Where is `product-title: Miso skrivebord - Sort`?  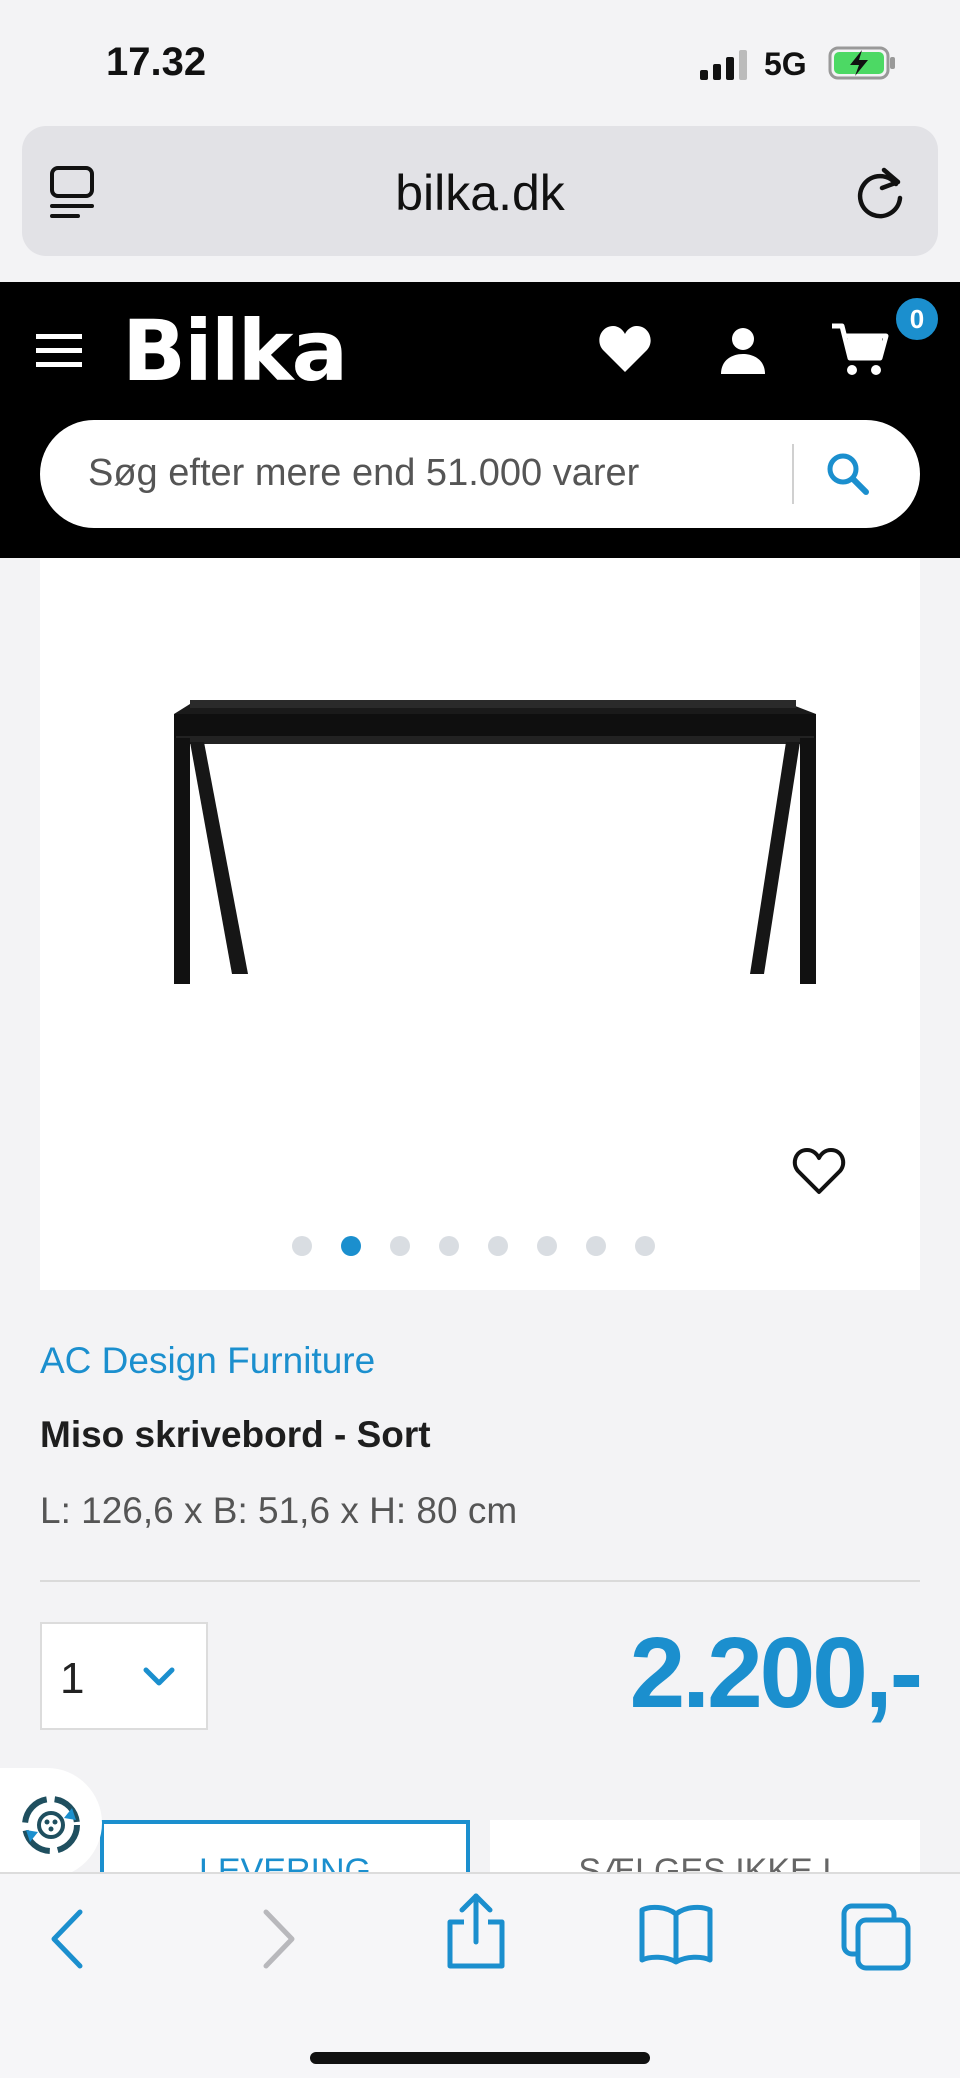
product-title: Miso skrivebord - Sort is located at coordinates (235, 1434).